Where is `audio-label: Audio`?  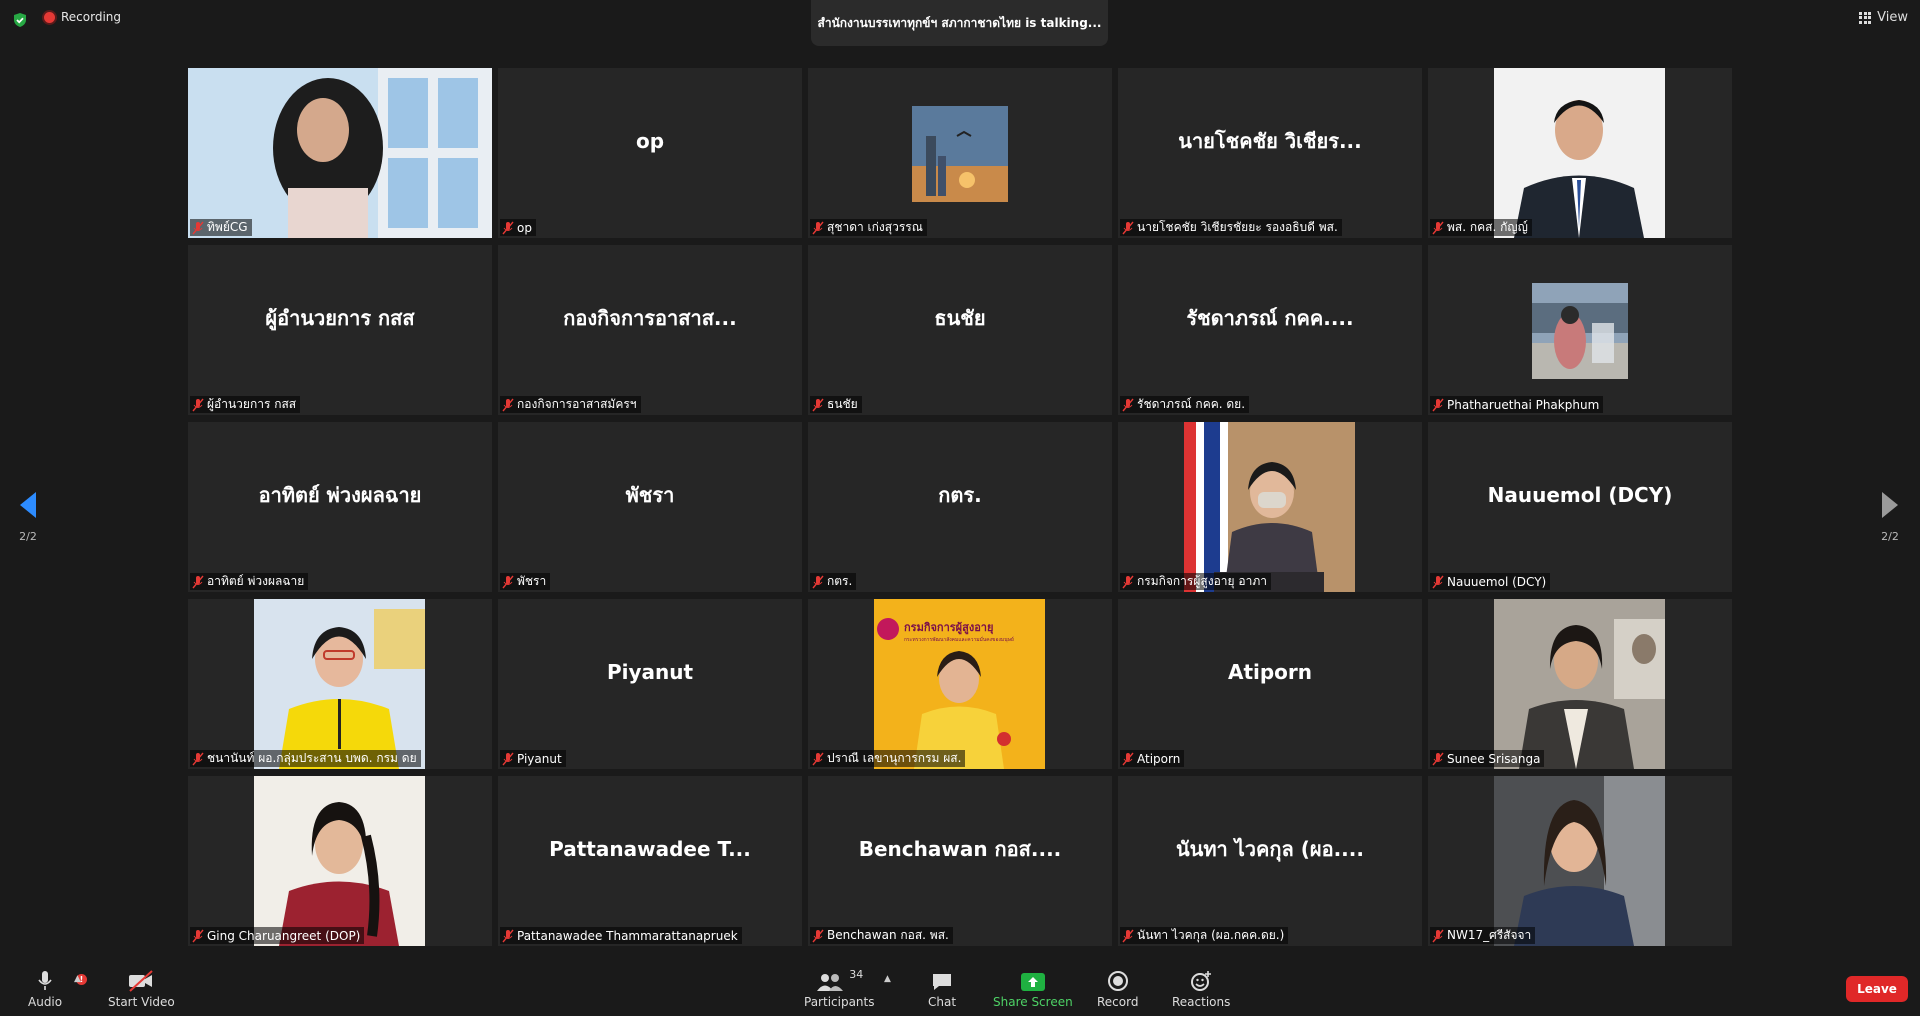 audio-label: Audio is located at coordinates (45, 1002).